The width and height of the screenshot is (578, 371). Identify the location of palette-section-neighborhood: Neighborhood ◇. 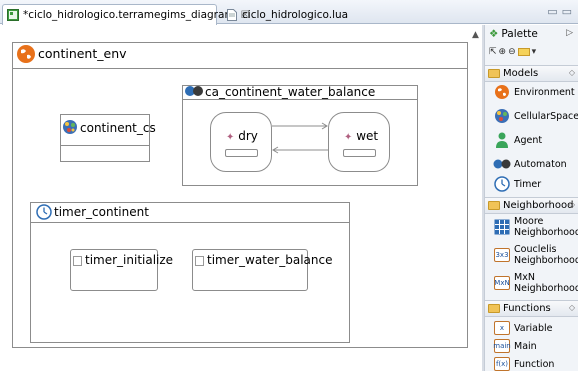
(531, 205).